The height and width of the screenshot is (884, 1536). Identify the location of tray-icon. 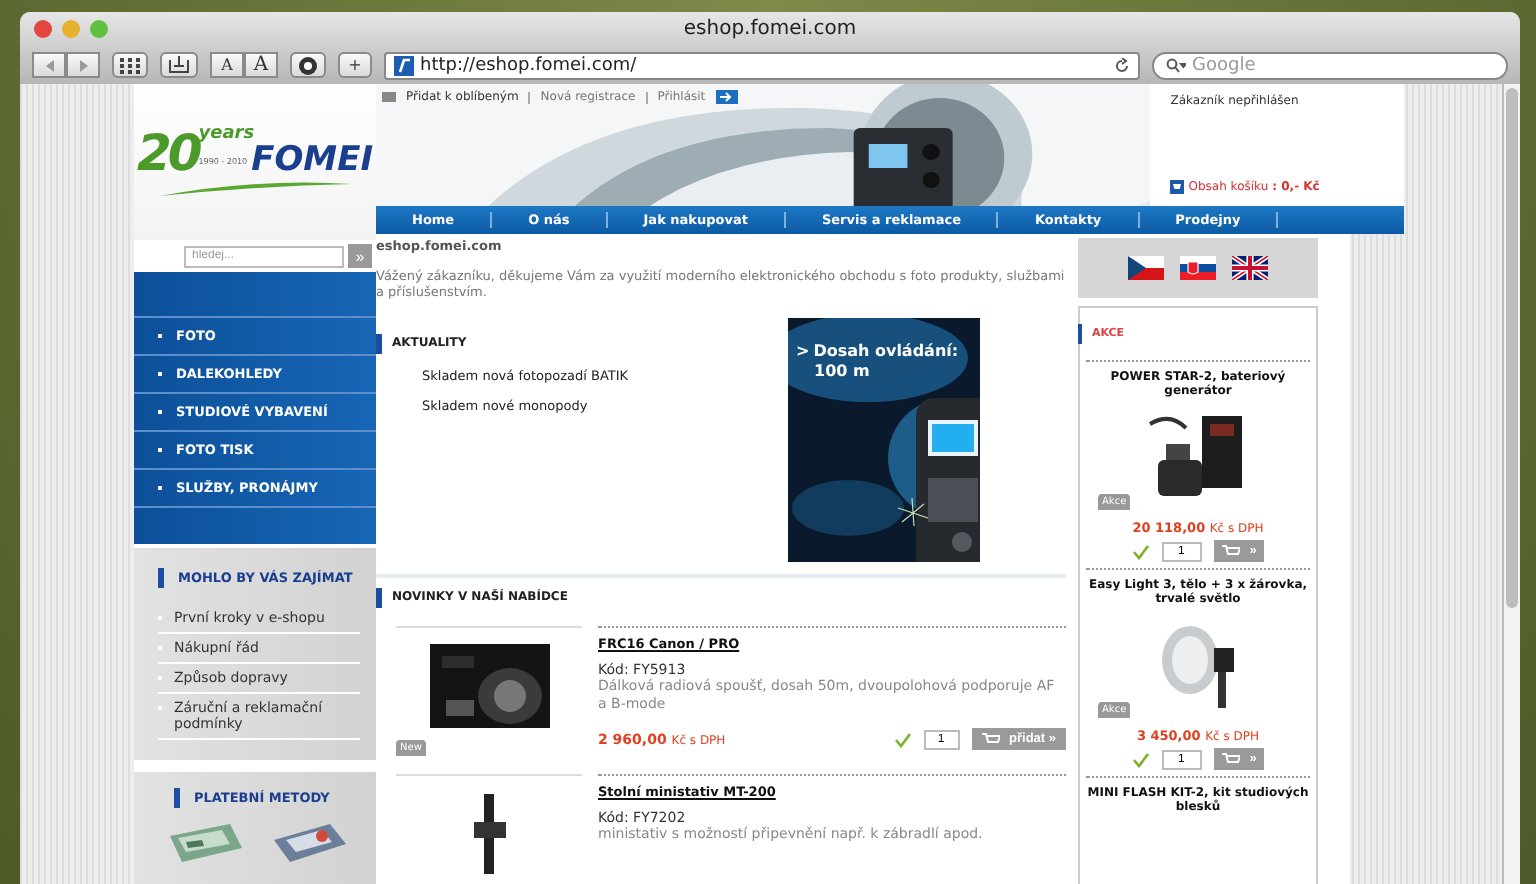
(179, 65).